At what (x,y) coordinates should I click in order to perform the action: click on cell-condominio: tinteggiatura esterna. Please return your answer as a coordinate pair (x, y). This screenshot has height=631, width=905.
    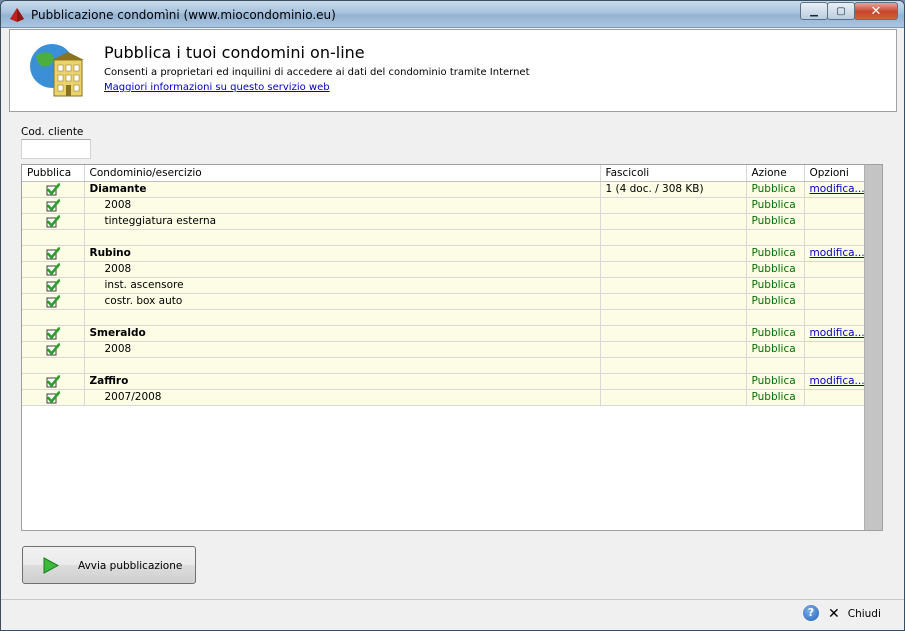
    Looking at the image, I should click on (342, 221).